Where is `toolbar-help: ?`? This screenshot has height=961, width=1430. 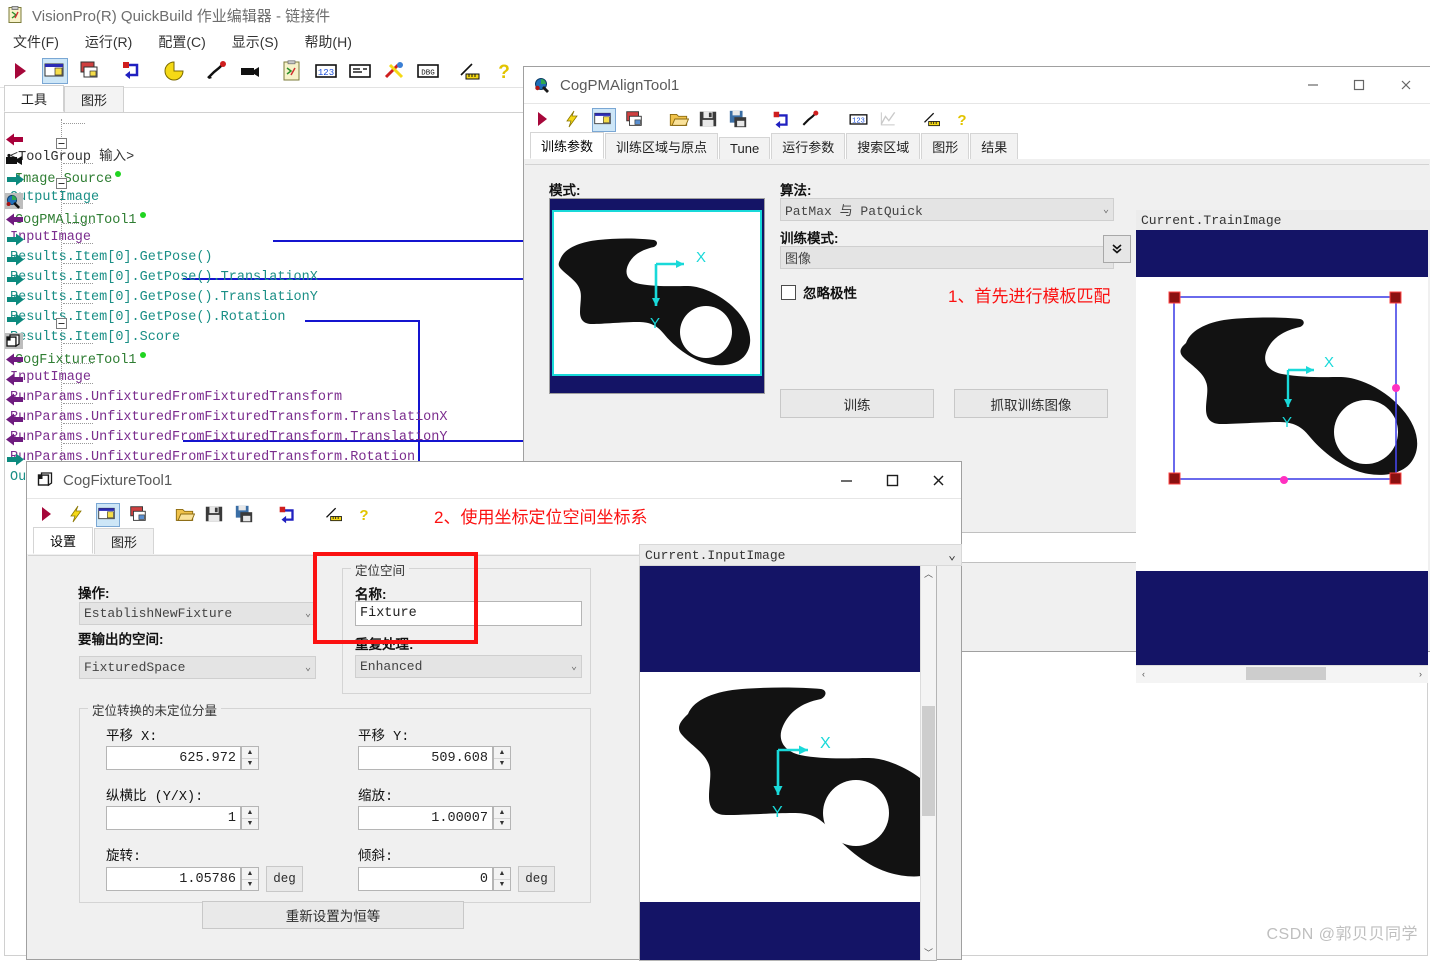
toolbar-help: ? is located at coordinates (504, 71).